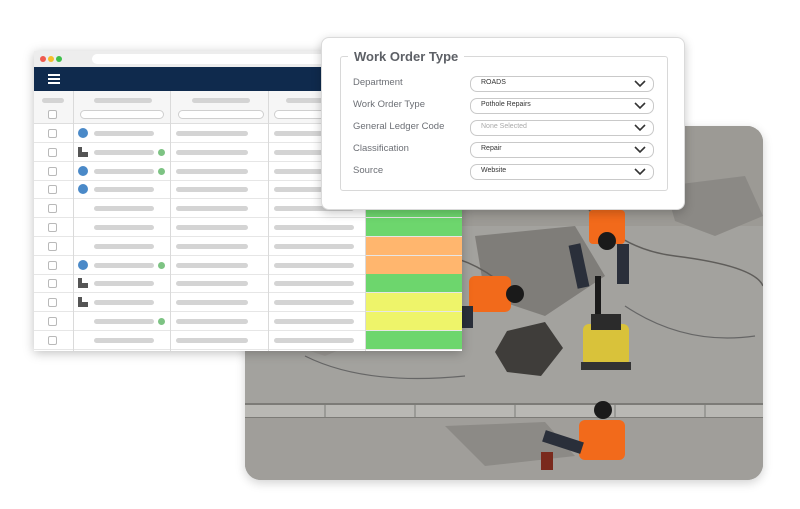  I want to click on field-value: None Selected, so click(504, 126).